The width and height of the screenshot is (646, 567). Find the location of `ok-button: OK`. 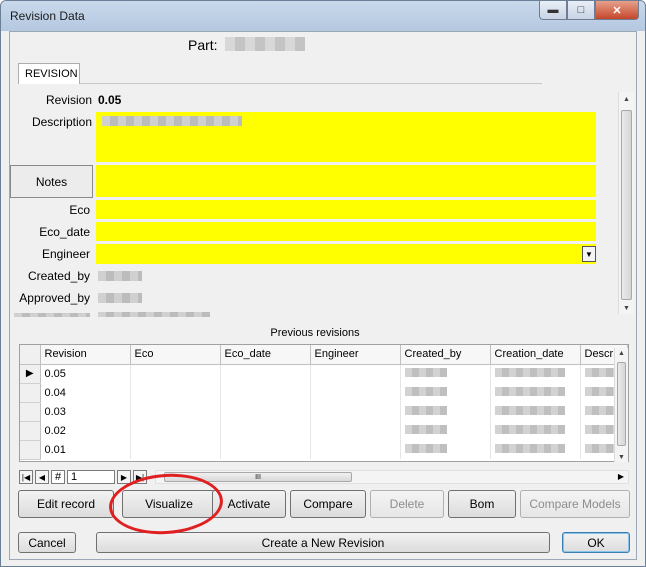

ok-button: OK is located at coordinates (596, 542).